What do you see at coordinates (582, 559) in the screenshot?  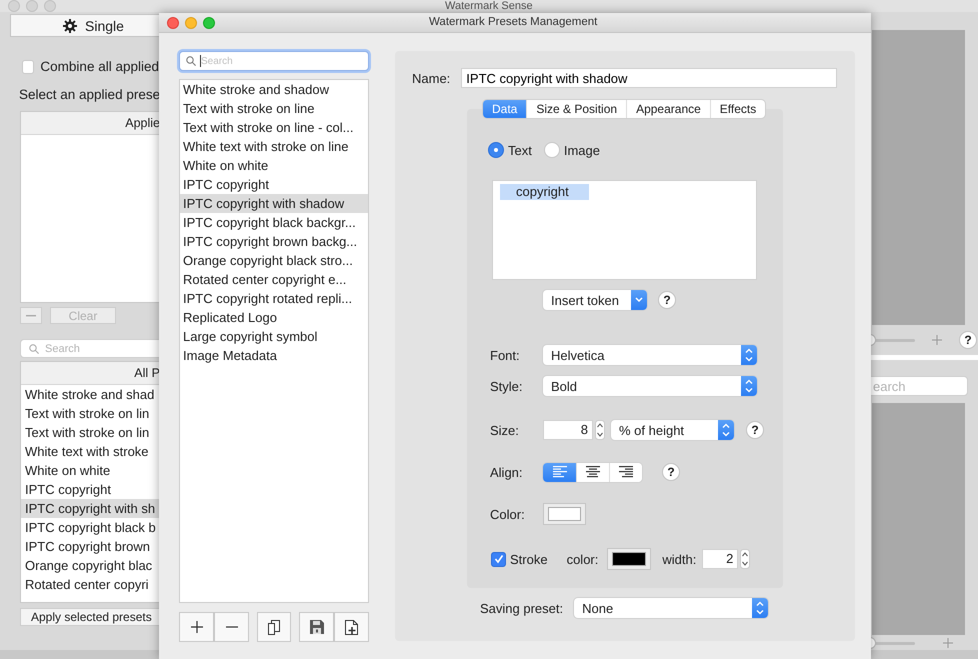 I see `field-label: color:` at bounding box center [582, 559].